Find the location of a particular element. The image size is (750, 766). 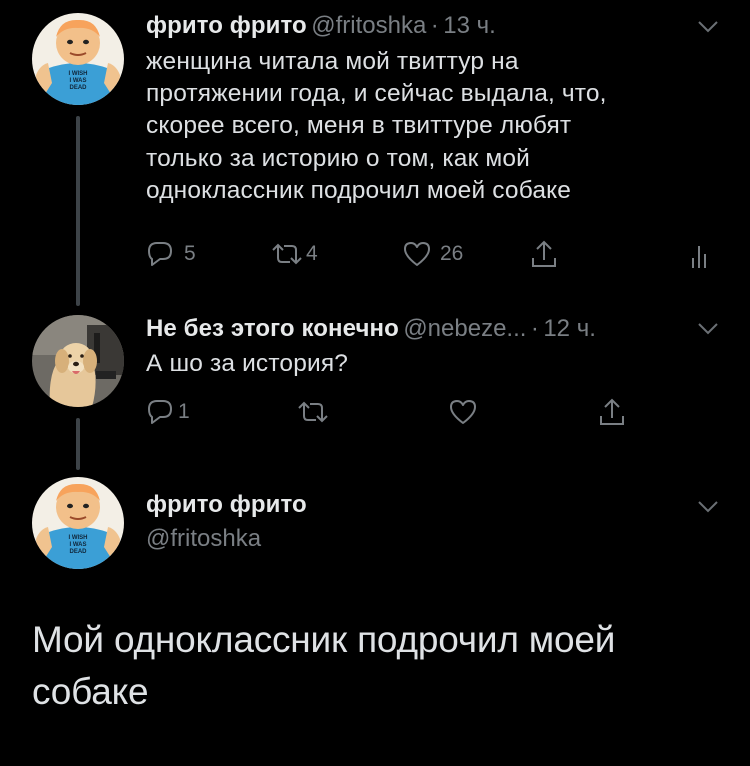

timestamp: 13 ч. is located at coordinates (469, 25).